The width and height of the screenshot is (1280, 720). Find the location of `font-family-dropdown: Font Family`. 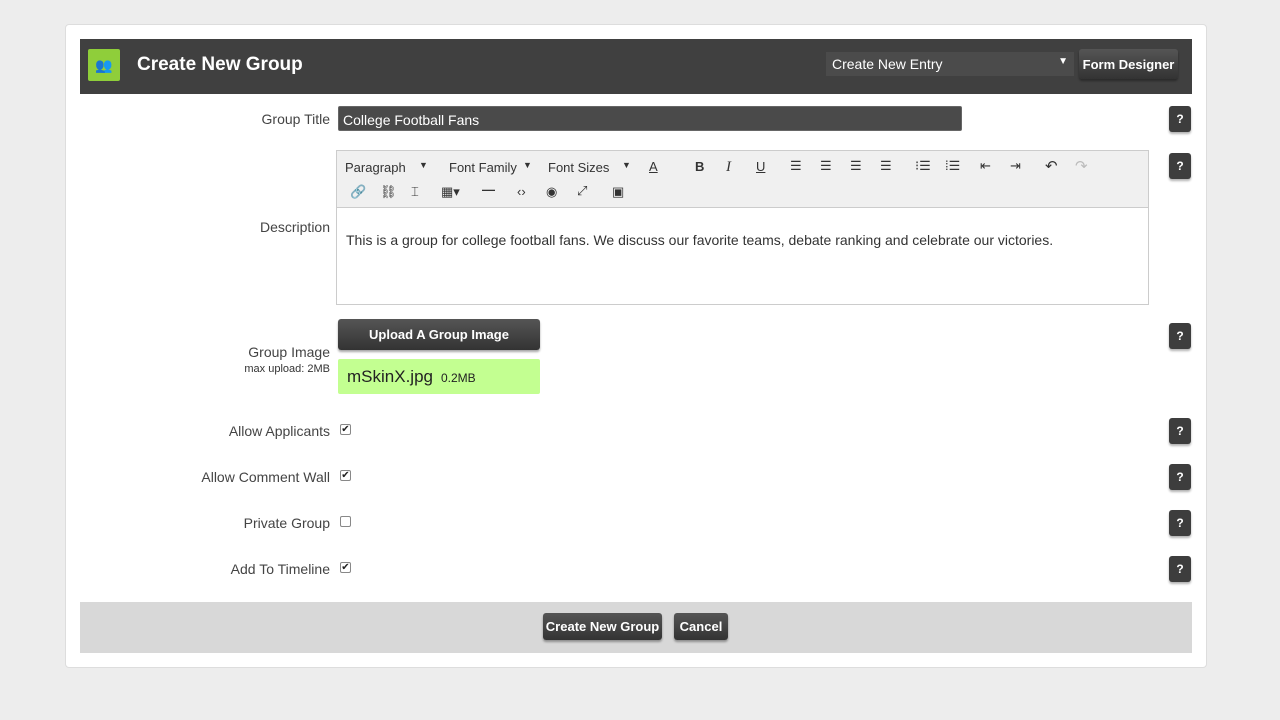

font-family-dropdown: Font Family is located at coordinates (483, 167).